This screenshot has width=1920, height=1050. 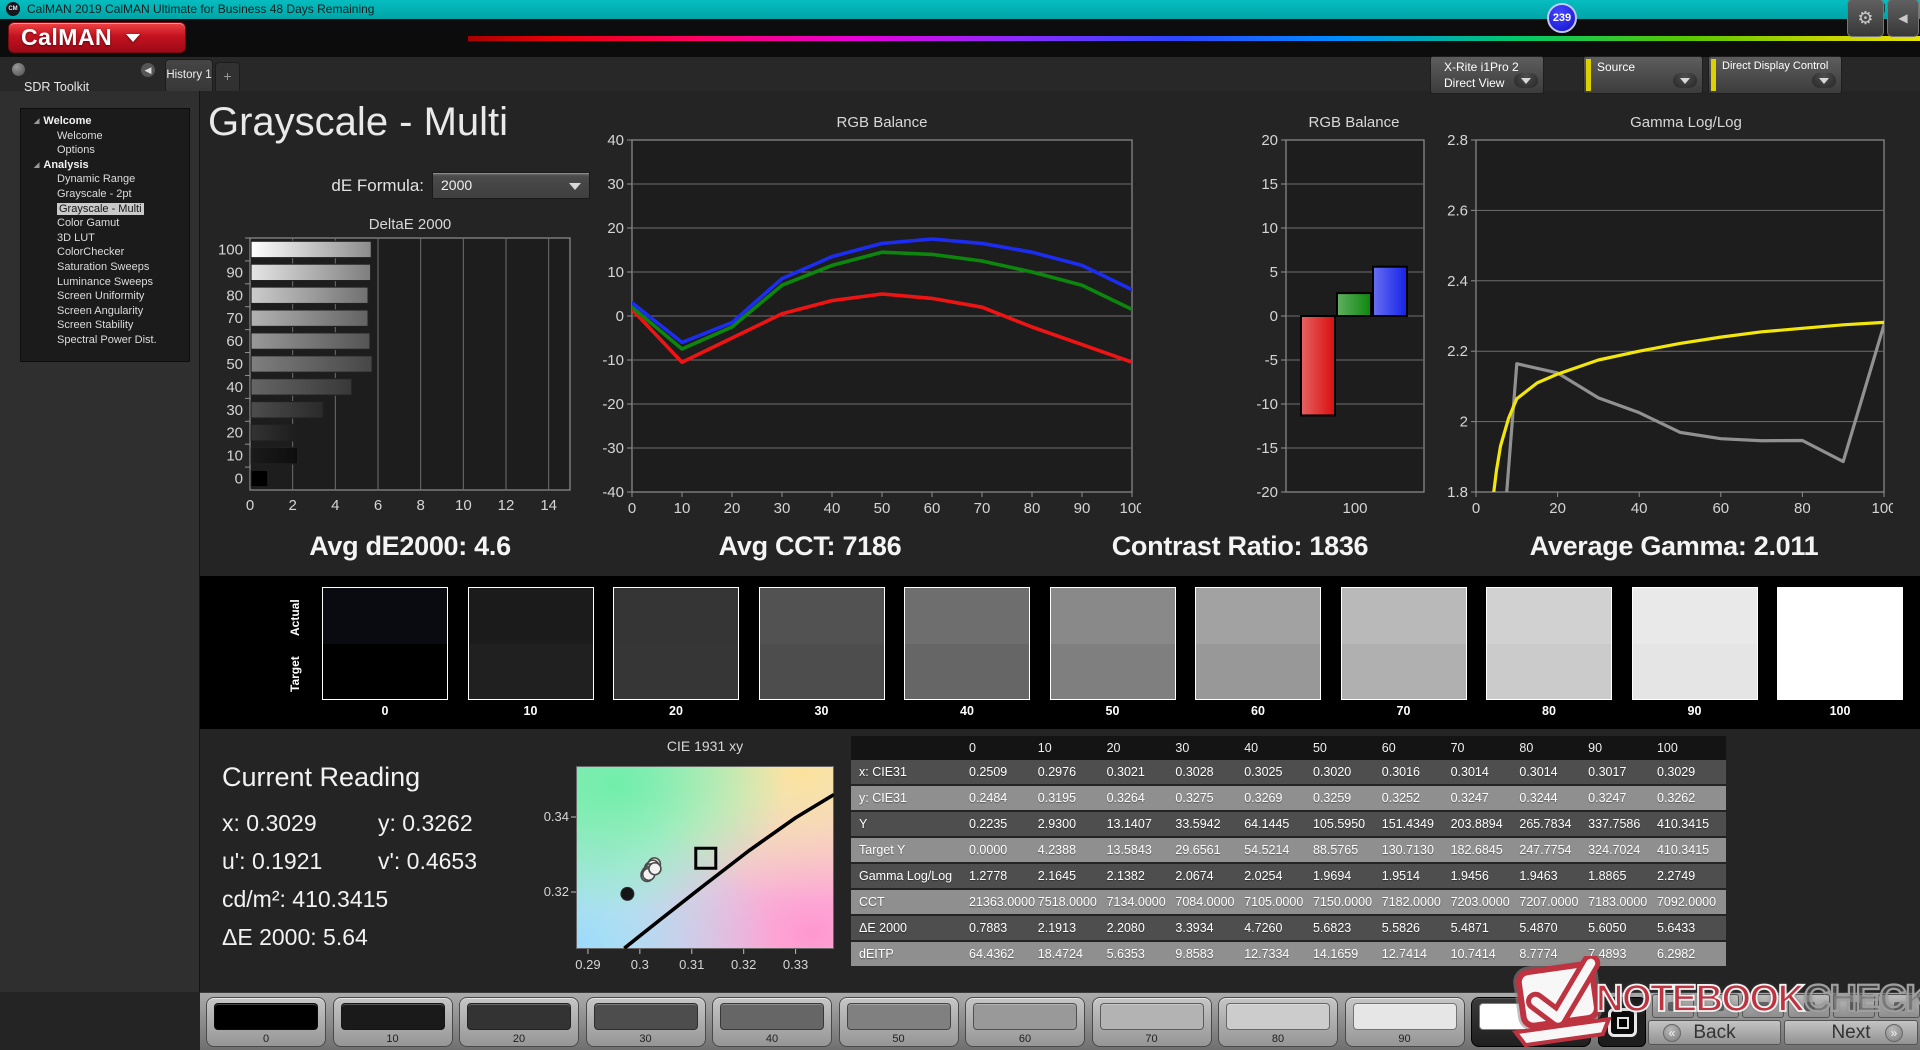 I want to click on pattern-level-label: 40, so click(x=772, y=1039).